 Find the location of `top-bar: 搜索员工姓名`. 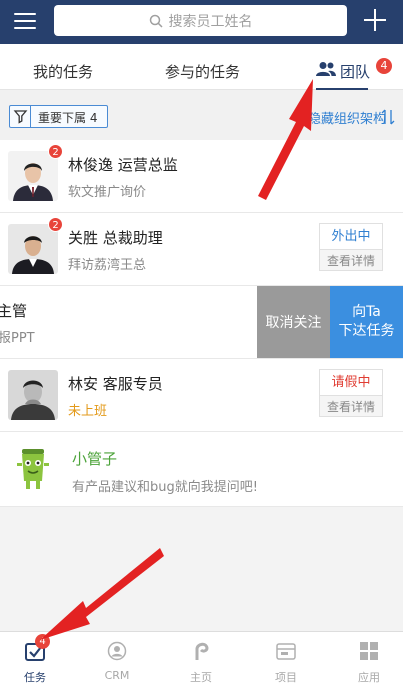

top-bar: 搜索员工姓名 is located at coordinates (201, 22).